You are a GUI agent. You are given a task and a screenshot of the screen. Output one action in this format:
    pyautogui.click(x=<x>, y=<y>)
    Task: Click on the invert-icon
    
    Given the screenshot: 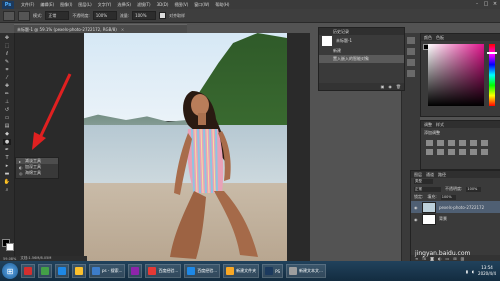 What is the action you would take?
    pyautogui.click(x=484, y=152)
    